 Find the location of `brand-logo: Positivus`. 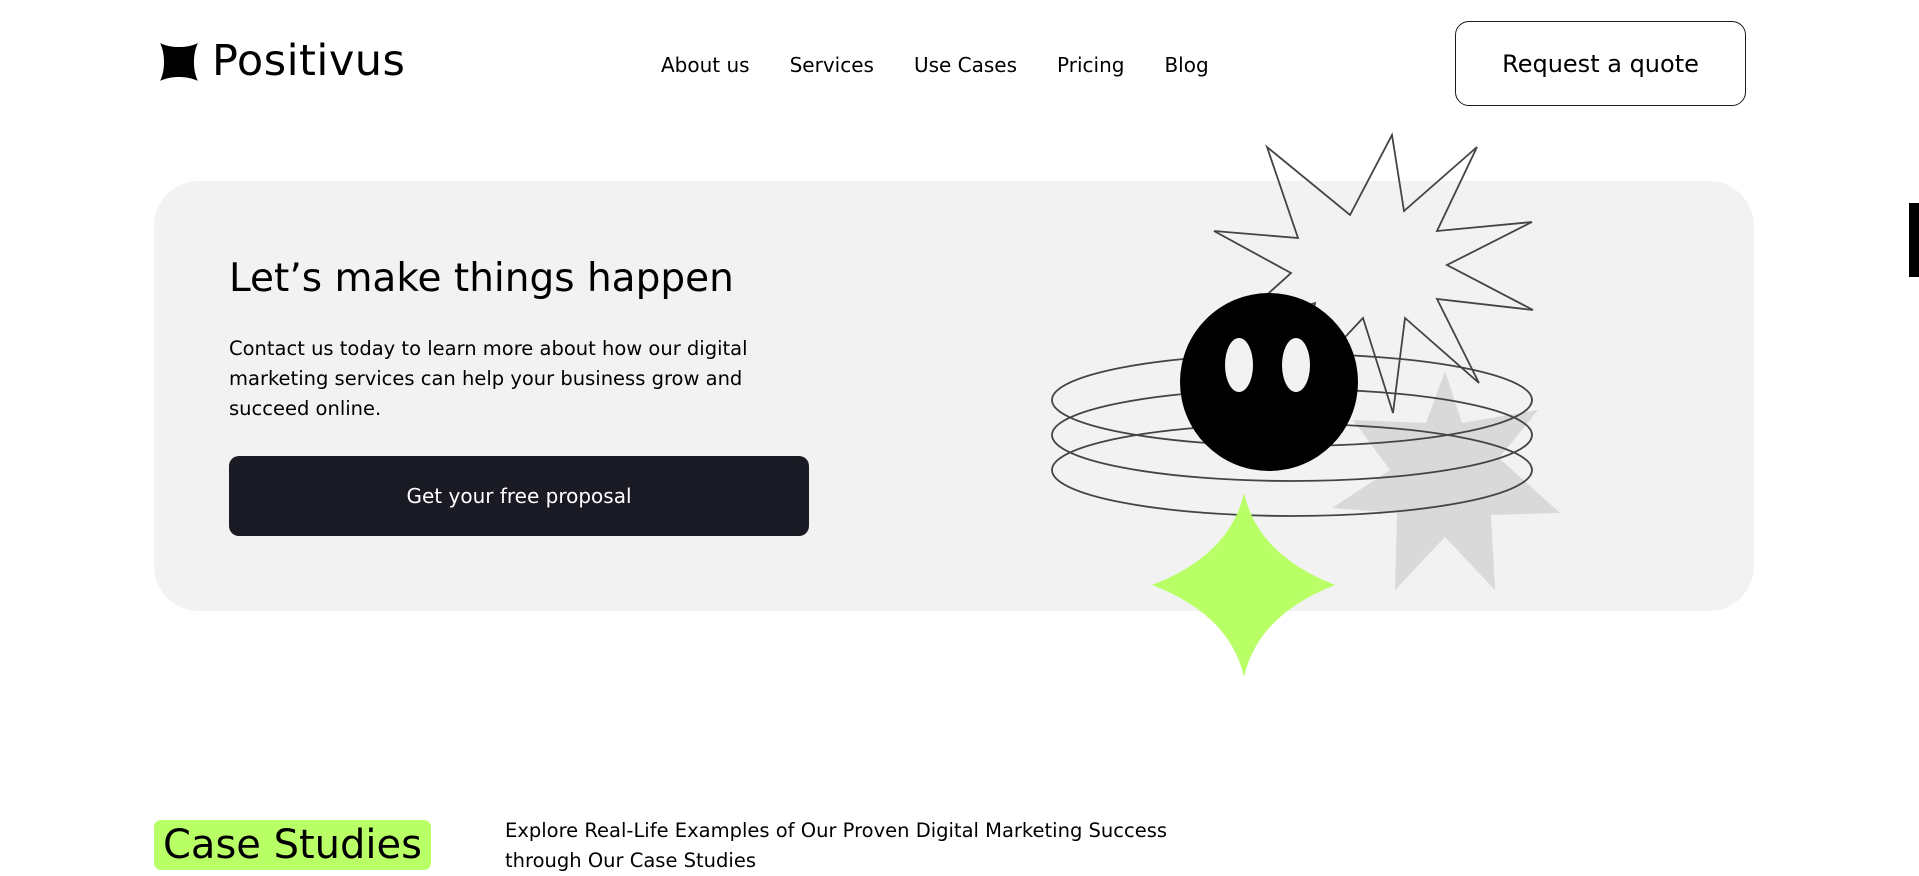

brand-logo: Positivus is located at coordinates (281, 61).